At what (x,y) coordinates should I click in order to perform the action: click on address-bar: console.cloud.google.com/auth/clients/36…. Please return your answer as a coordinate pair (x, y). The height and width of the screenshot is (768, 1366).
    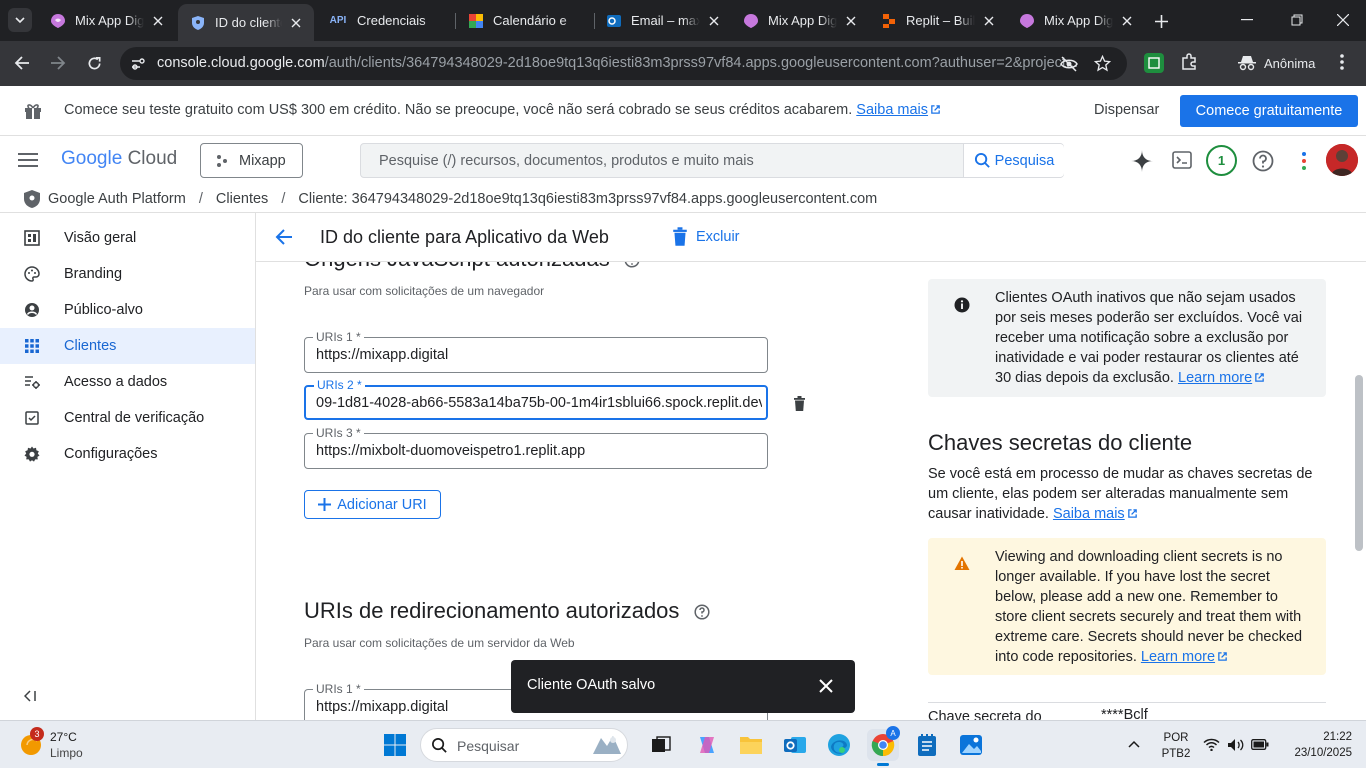
    Looking at the image, I should click on (623, 63).